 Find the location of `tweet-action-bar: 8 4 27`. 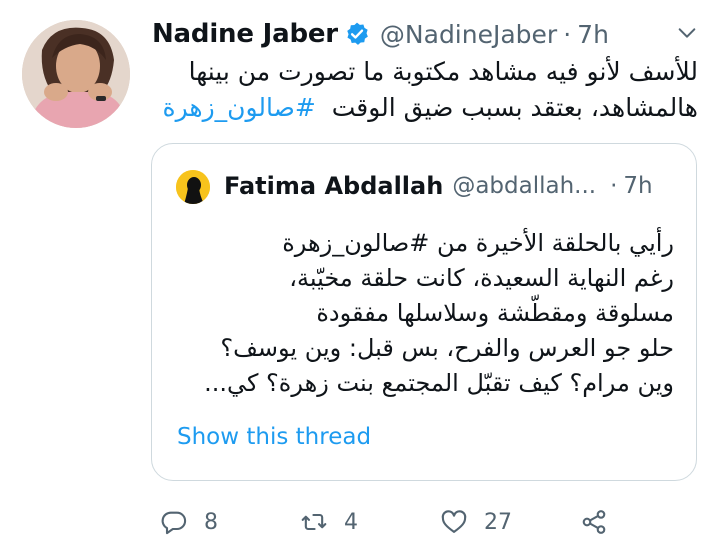

tweet-action-bar: 8 4 27 is located at coordinates (360, 522).